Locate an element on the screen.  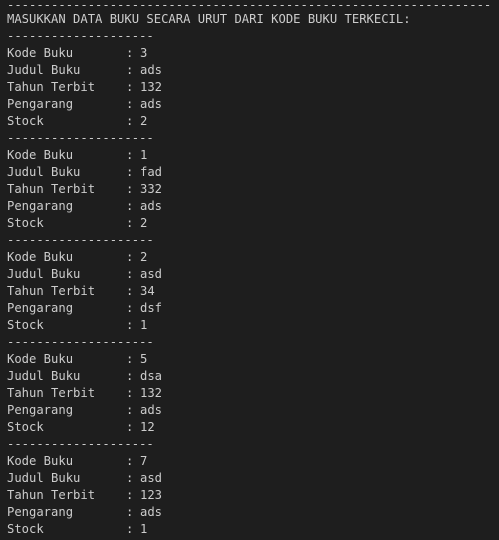
field-value-kode: 7 is located at coordinates (144, 461).